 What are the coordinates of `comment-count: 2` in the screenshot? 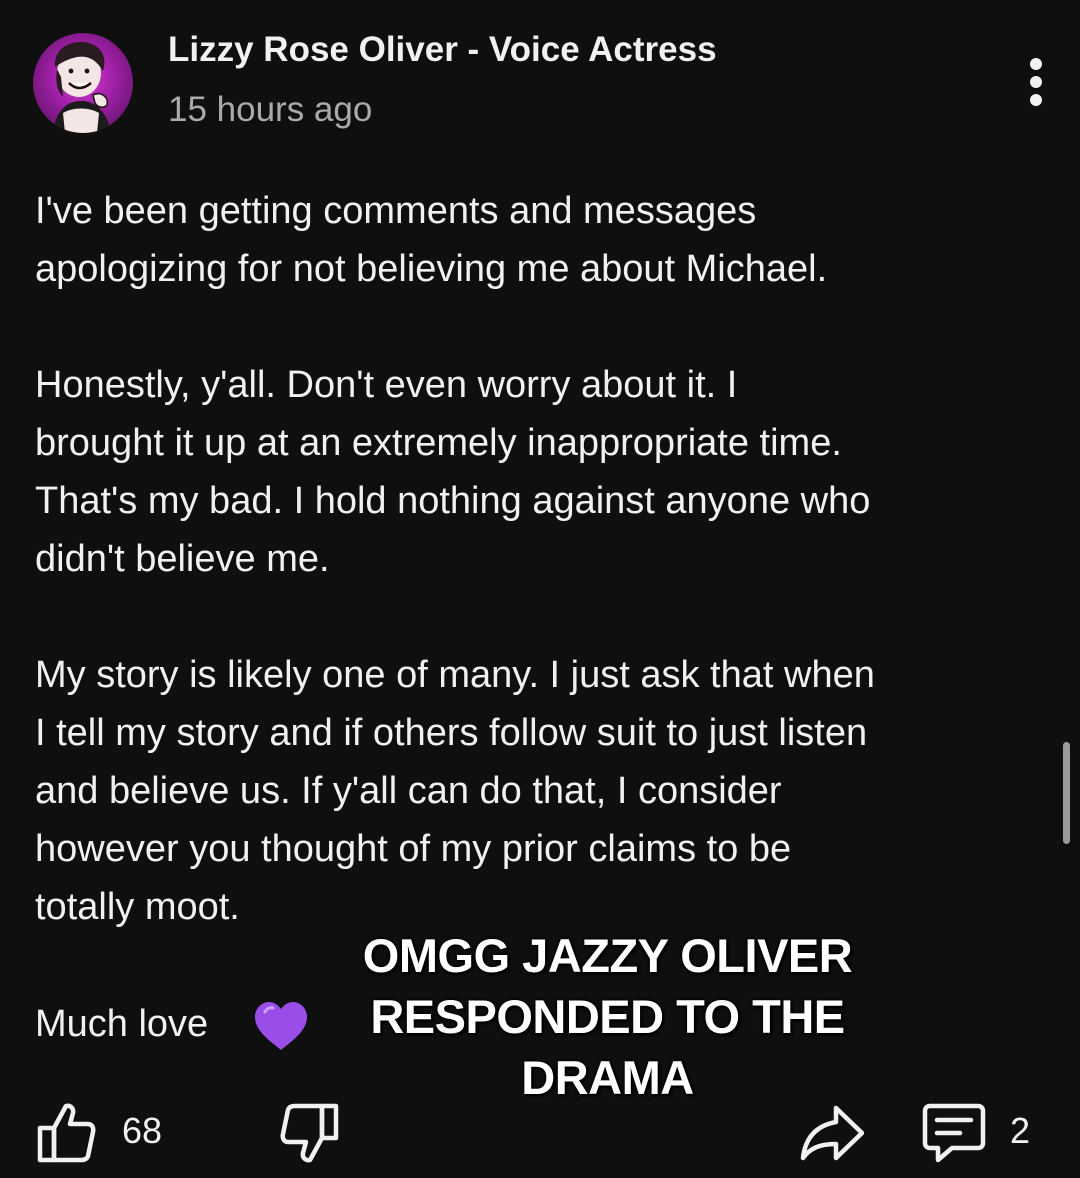 It's located at (1020, 1130).